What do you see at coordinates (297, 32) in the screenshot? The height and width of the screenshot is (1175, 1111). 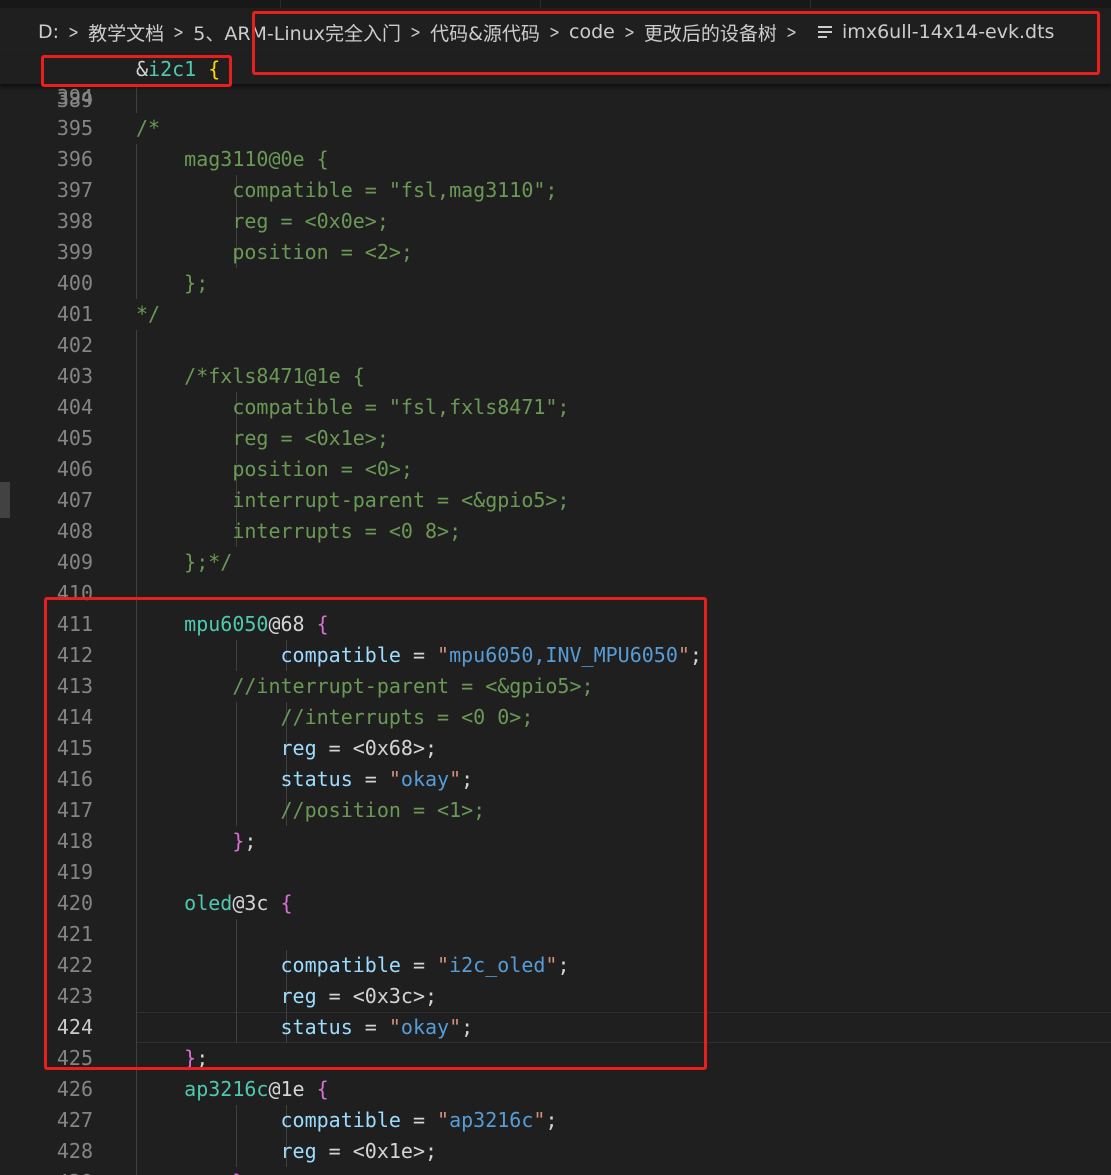 I see `breadcrumb-folder: 5、ARM-Linux完全入门` at bounding box center [297, 32].